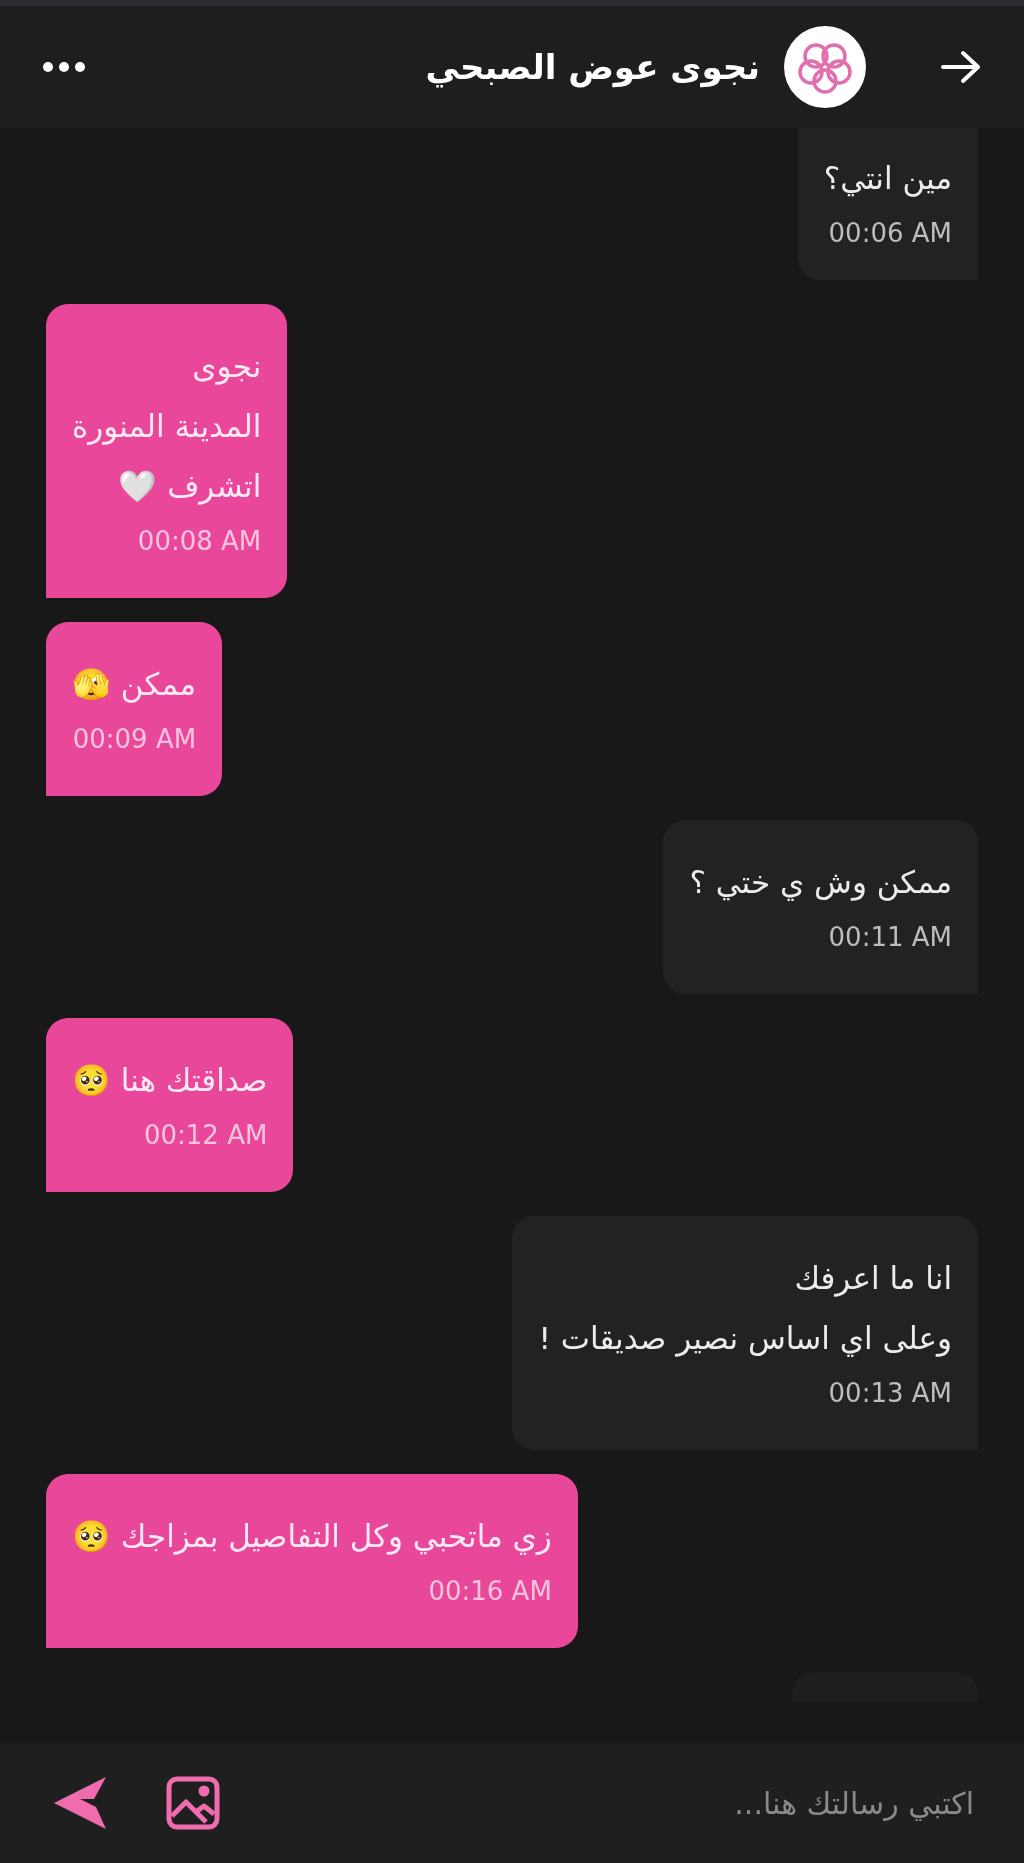 Image resolution: width=1024 pixels, height=1863 pixels. I want to click on message-text: ممكن 🫣, so click(134, 685).